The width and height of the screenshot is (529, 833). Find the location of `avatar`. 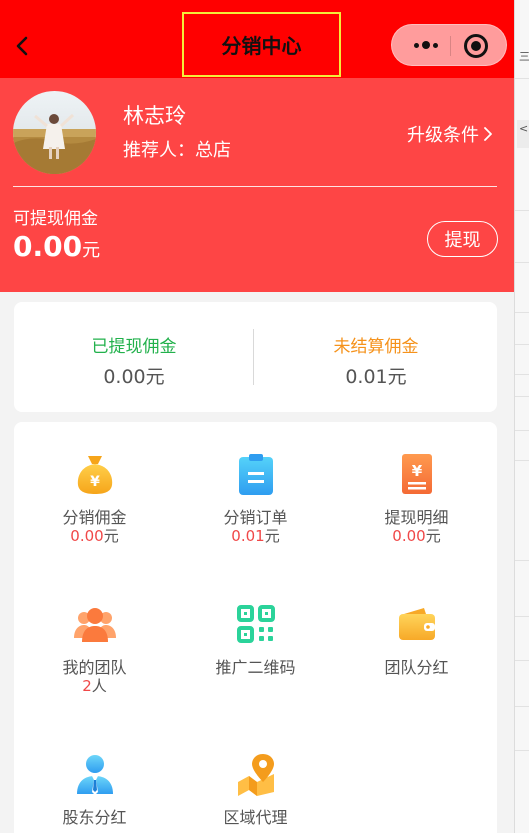

avatar is located at coordinates (54, 132).